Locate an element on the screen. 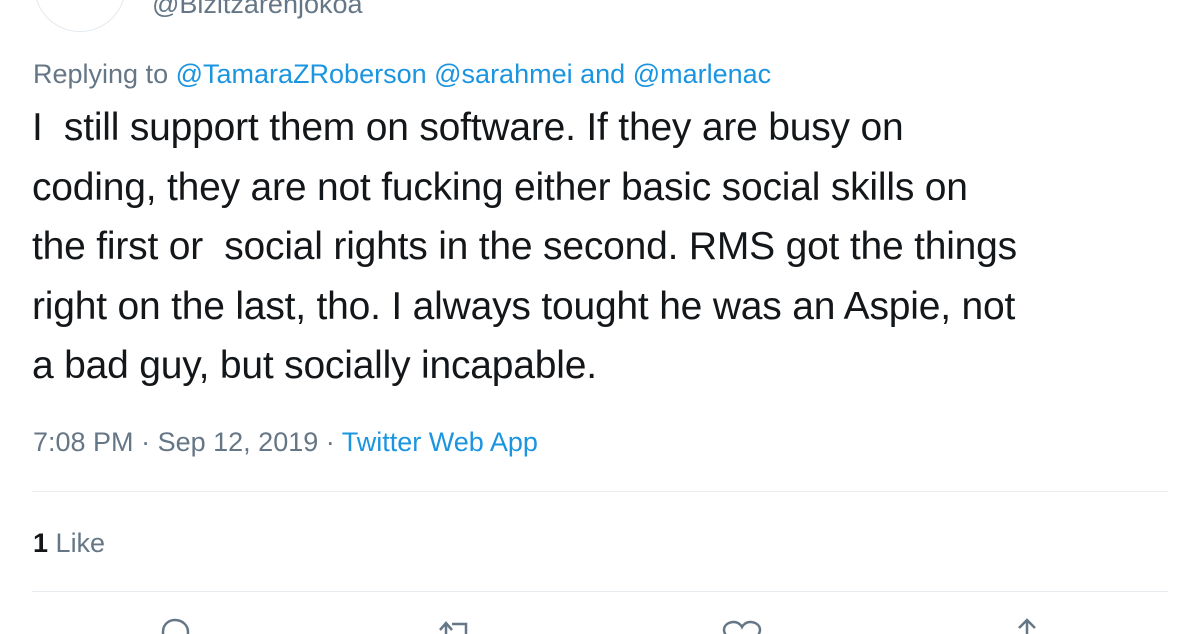 The image size is (1200, 634). likes-label: Like is located at coordinates (80, 543).